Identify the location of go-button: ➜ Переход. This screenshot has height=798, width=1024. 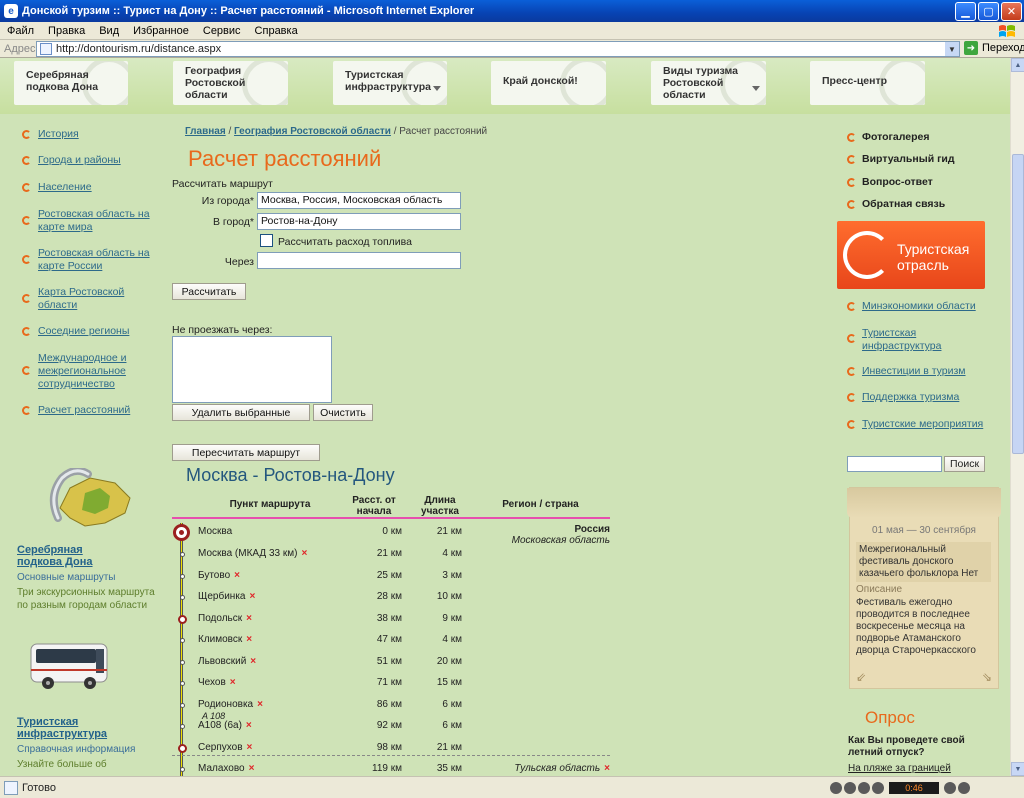
(994, 48).